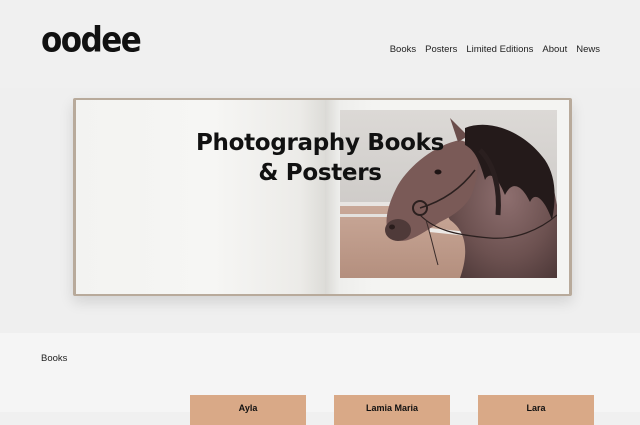 This screenshot has height=425, width=640. Describe the element at coordinates (403, 49) in the screenshot. I see `nav-books: Books` at that location.